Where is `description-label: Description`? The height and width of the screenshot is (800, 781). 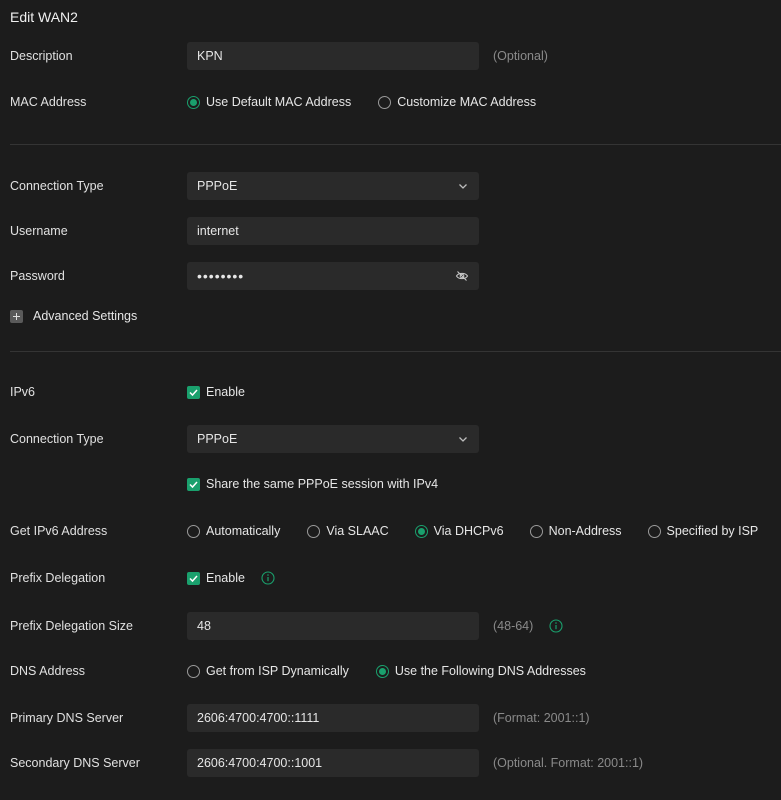 description-label: Description is located at coordinates (41, 56).